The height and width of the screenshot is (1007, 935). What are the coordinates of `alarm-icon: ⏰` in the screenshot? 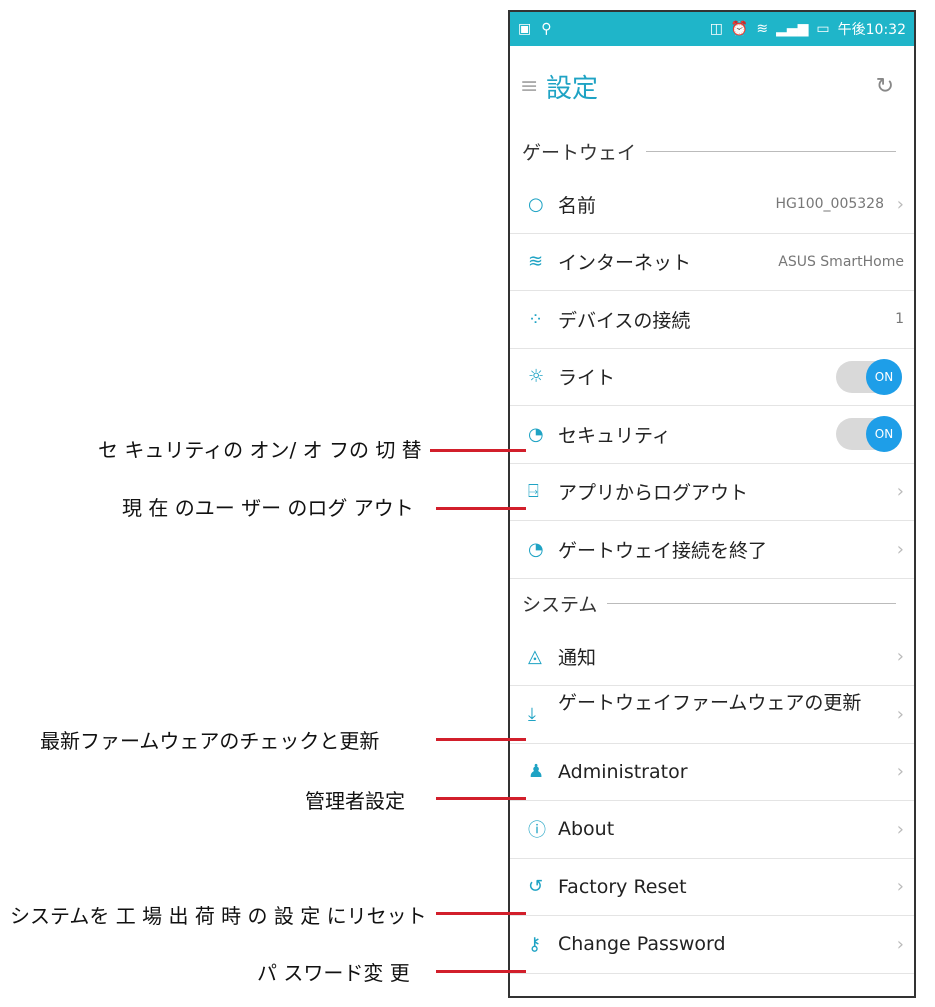 It's located at (739, 29).